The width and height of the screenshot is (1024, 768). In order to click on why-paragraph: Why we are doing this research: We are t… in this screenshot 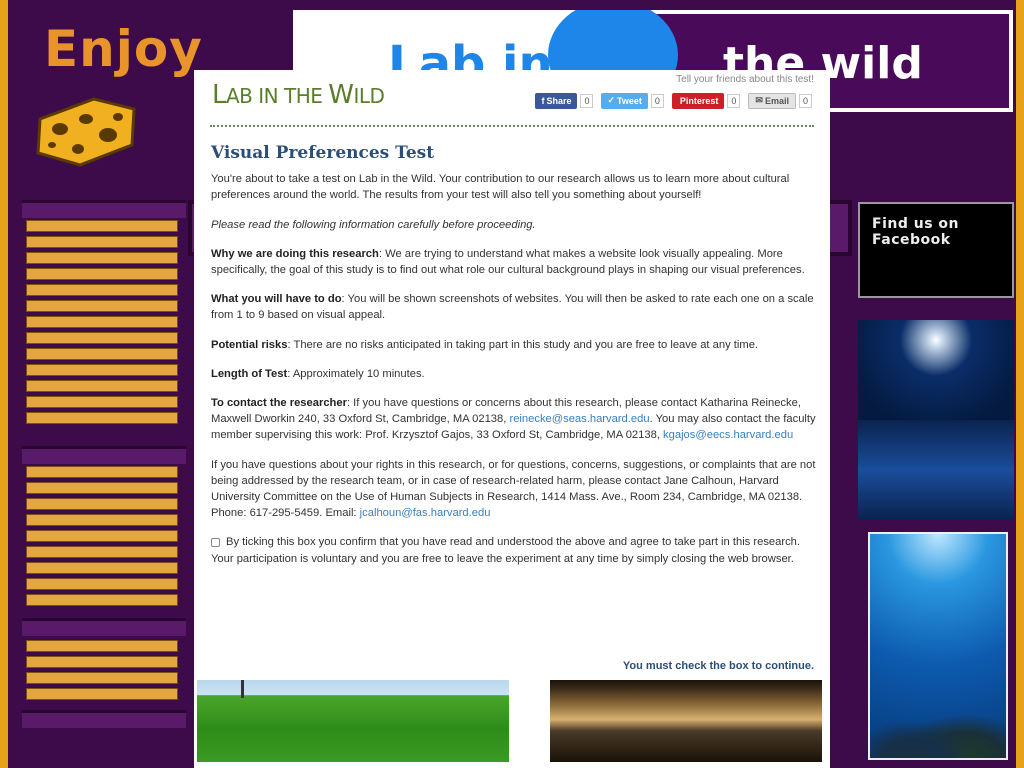, I will do `click(514, 262)`.